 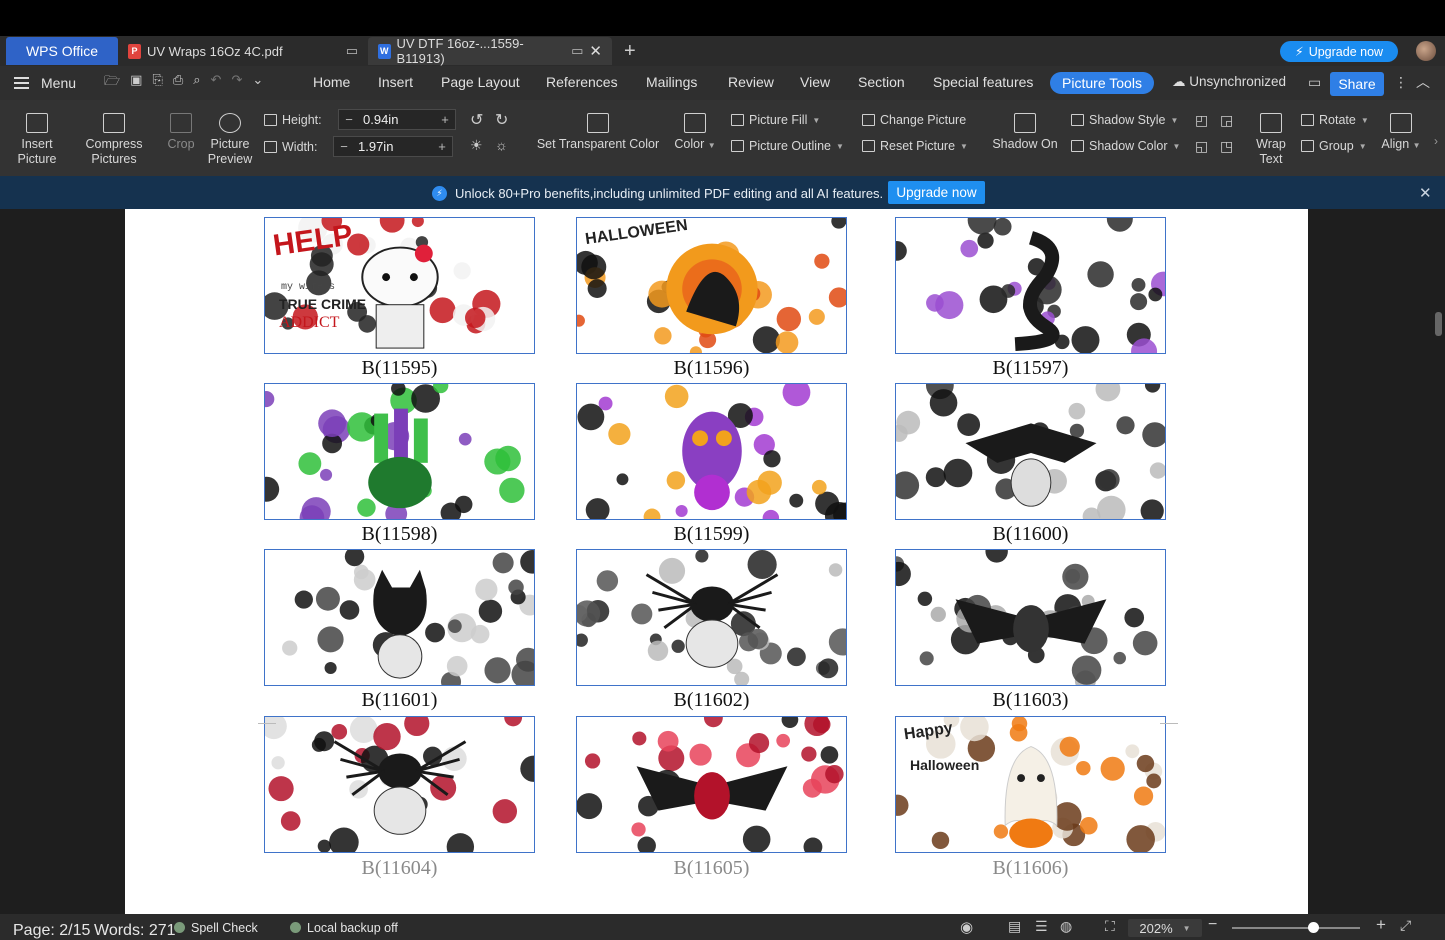 What do you see at coordinates (1025, 132) in the screenshot?
I see `shadow-on-button: Shadow On` at bounding box center [1025, 132].